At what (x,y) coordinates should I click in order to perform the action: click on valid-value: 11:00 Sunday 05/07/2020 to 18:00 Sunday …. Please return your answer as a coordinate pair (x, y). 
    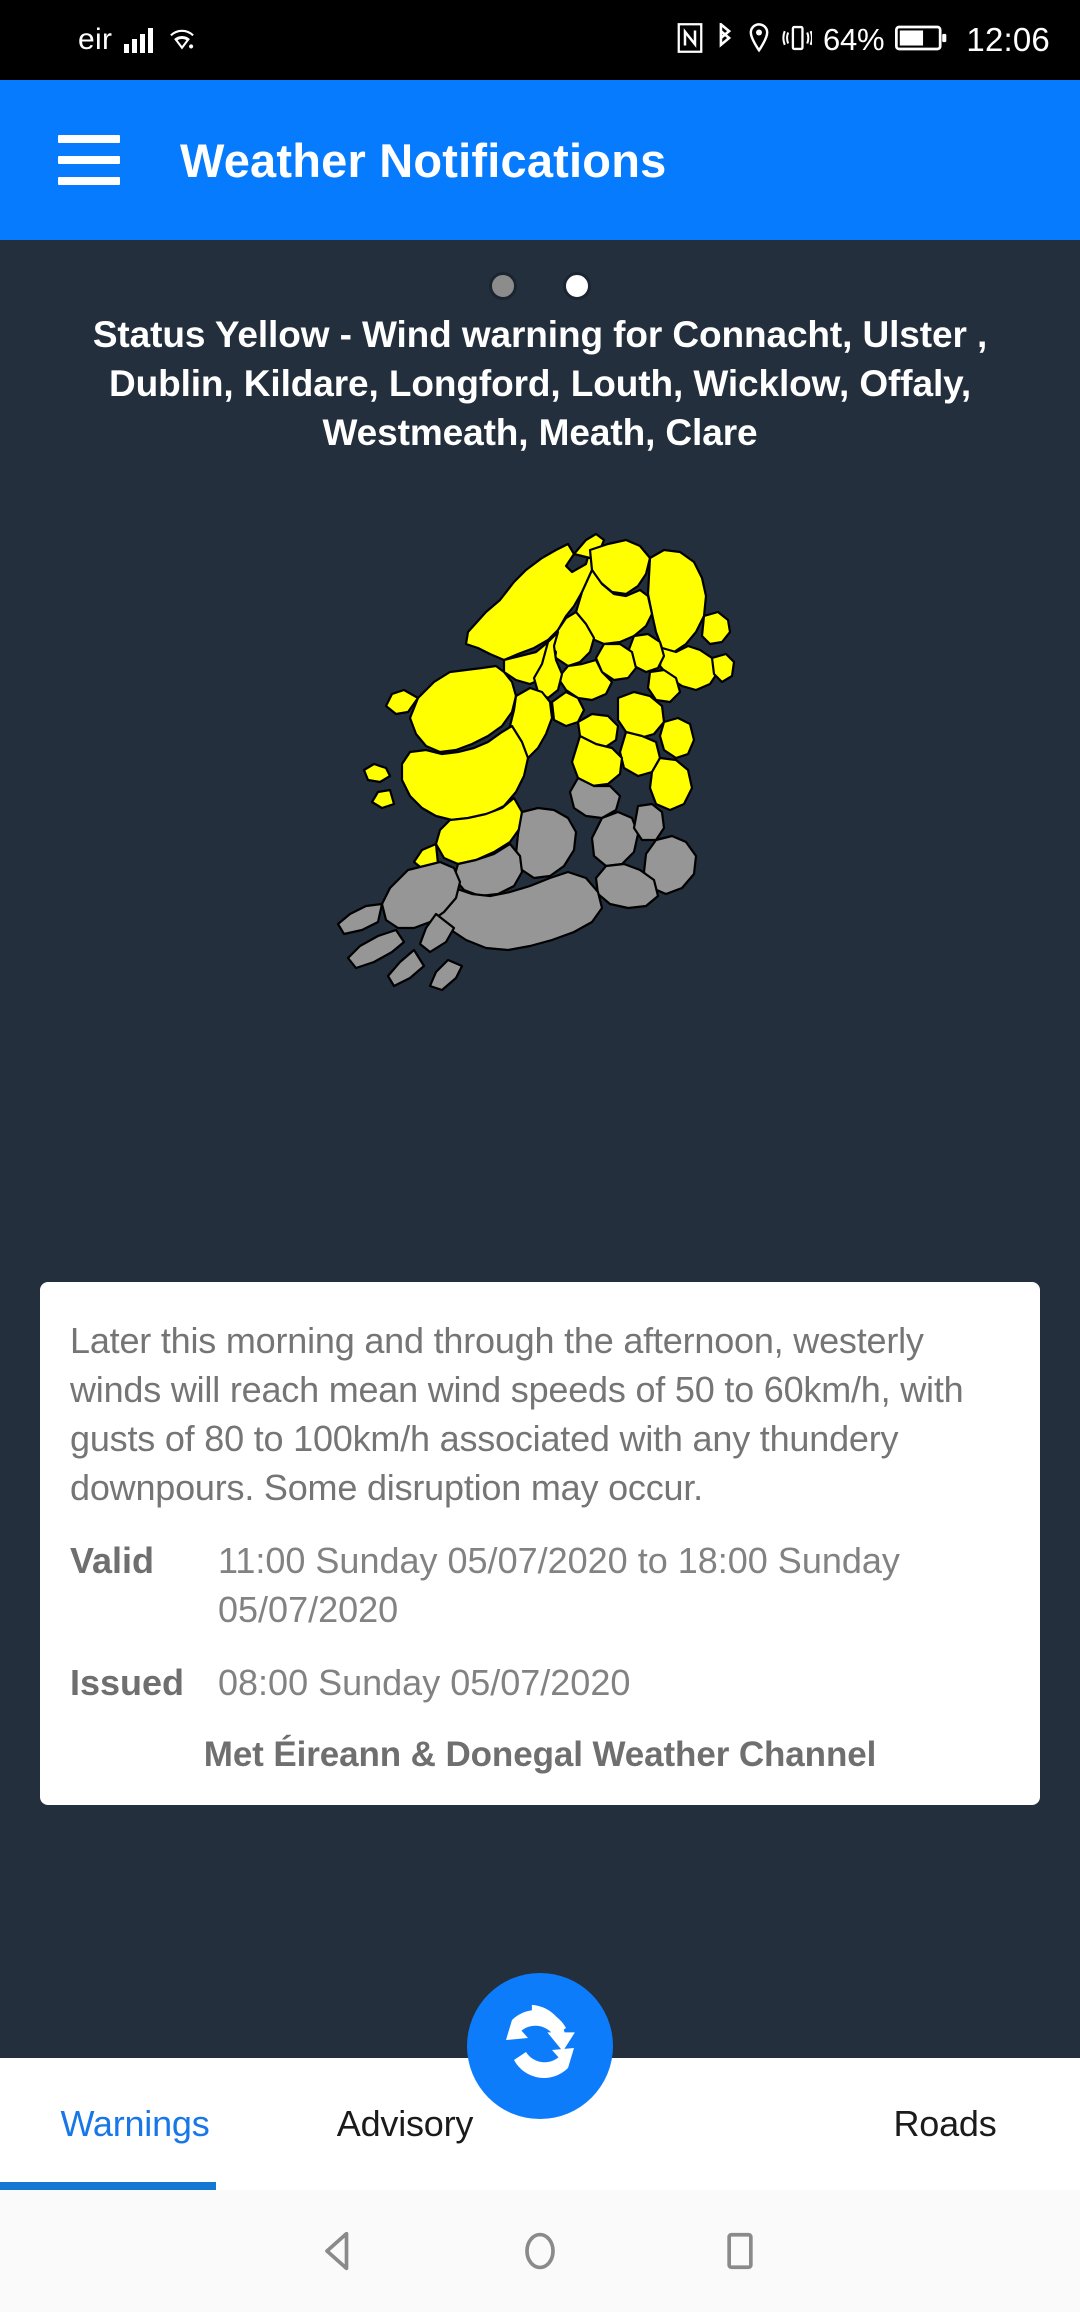
    Looking at the image, I should click on (559, 1585).